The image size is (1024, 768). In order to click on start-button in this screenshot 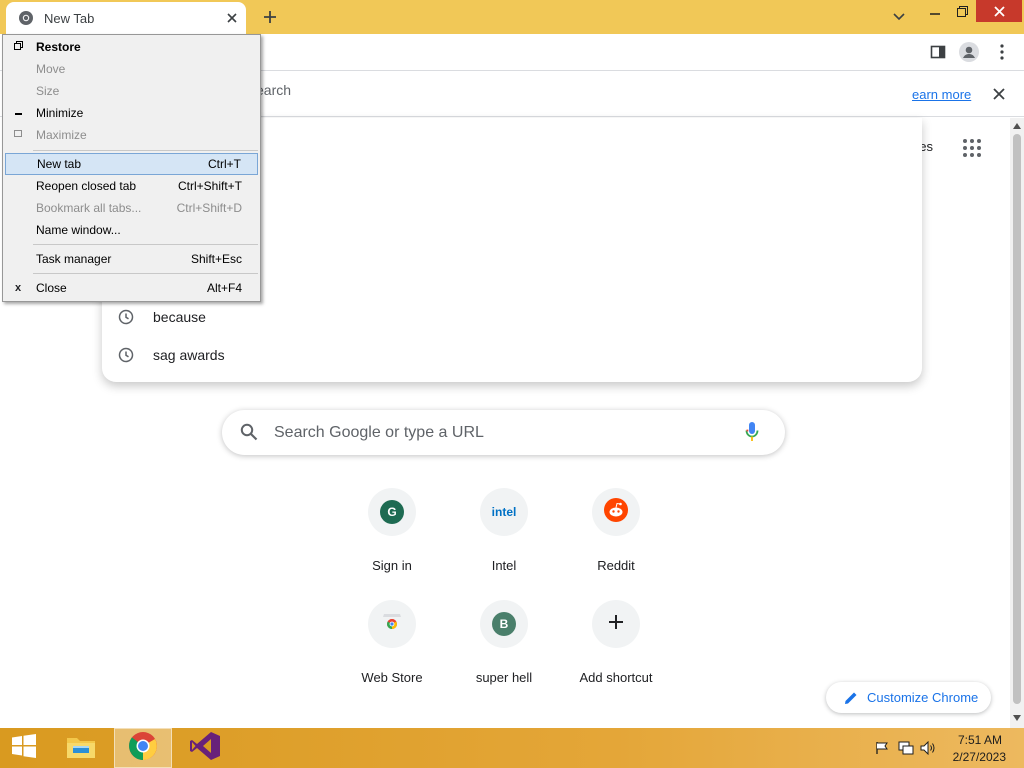, I will do `click(24, 748)`.